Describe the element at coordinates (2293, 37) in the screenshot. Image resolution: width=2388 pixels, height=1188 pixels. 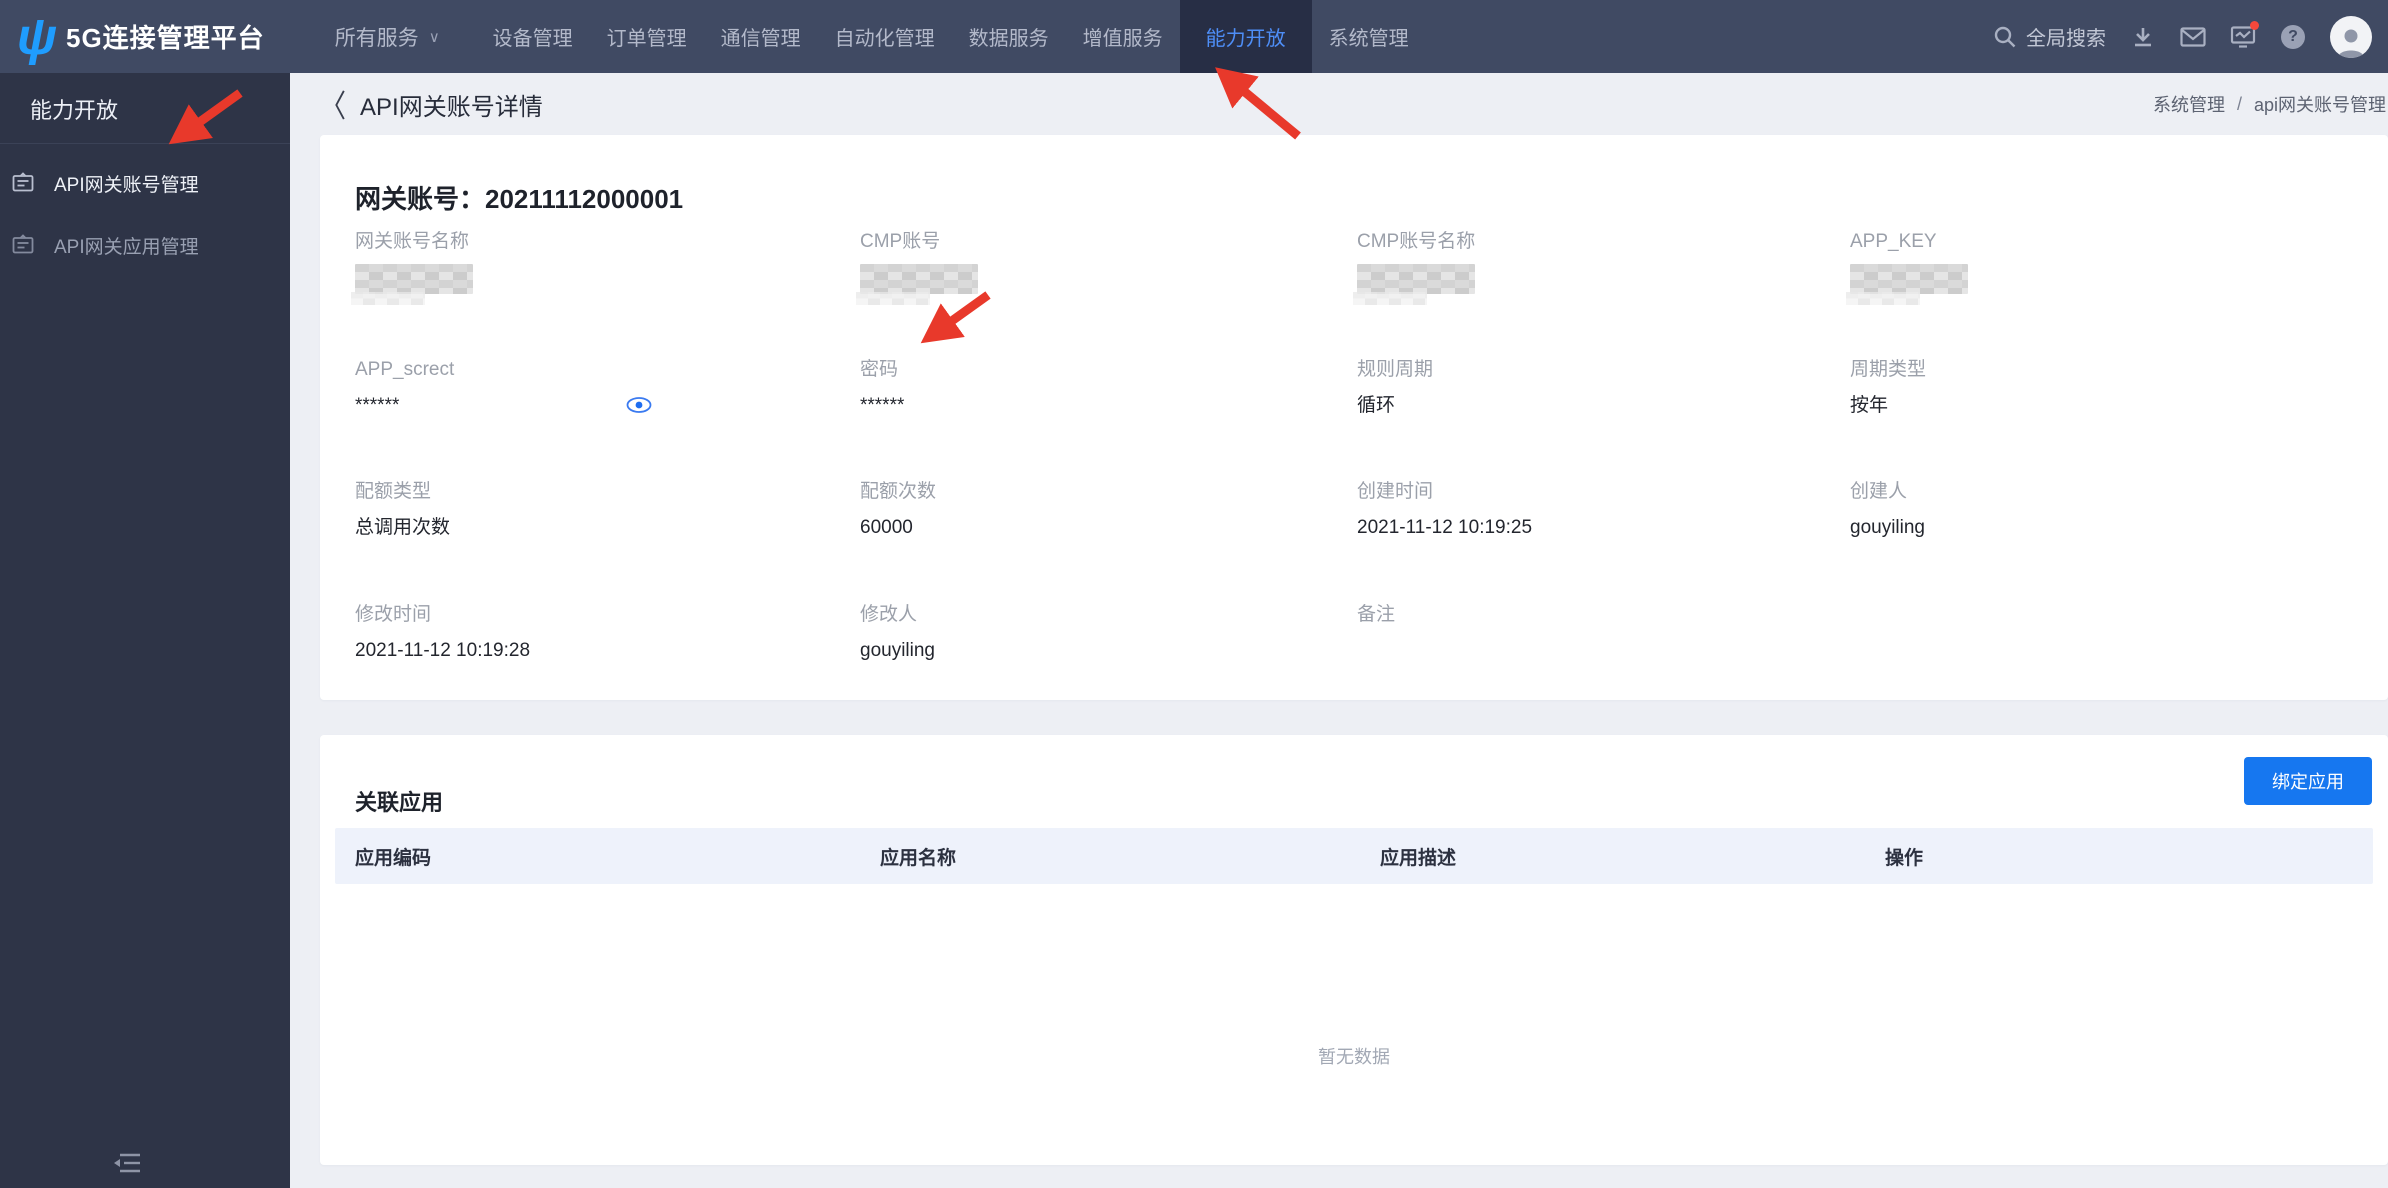
I see `help-icon: ?` at that location.